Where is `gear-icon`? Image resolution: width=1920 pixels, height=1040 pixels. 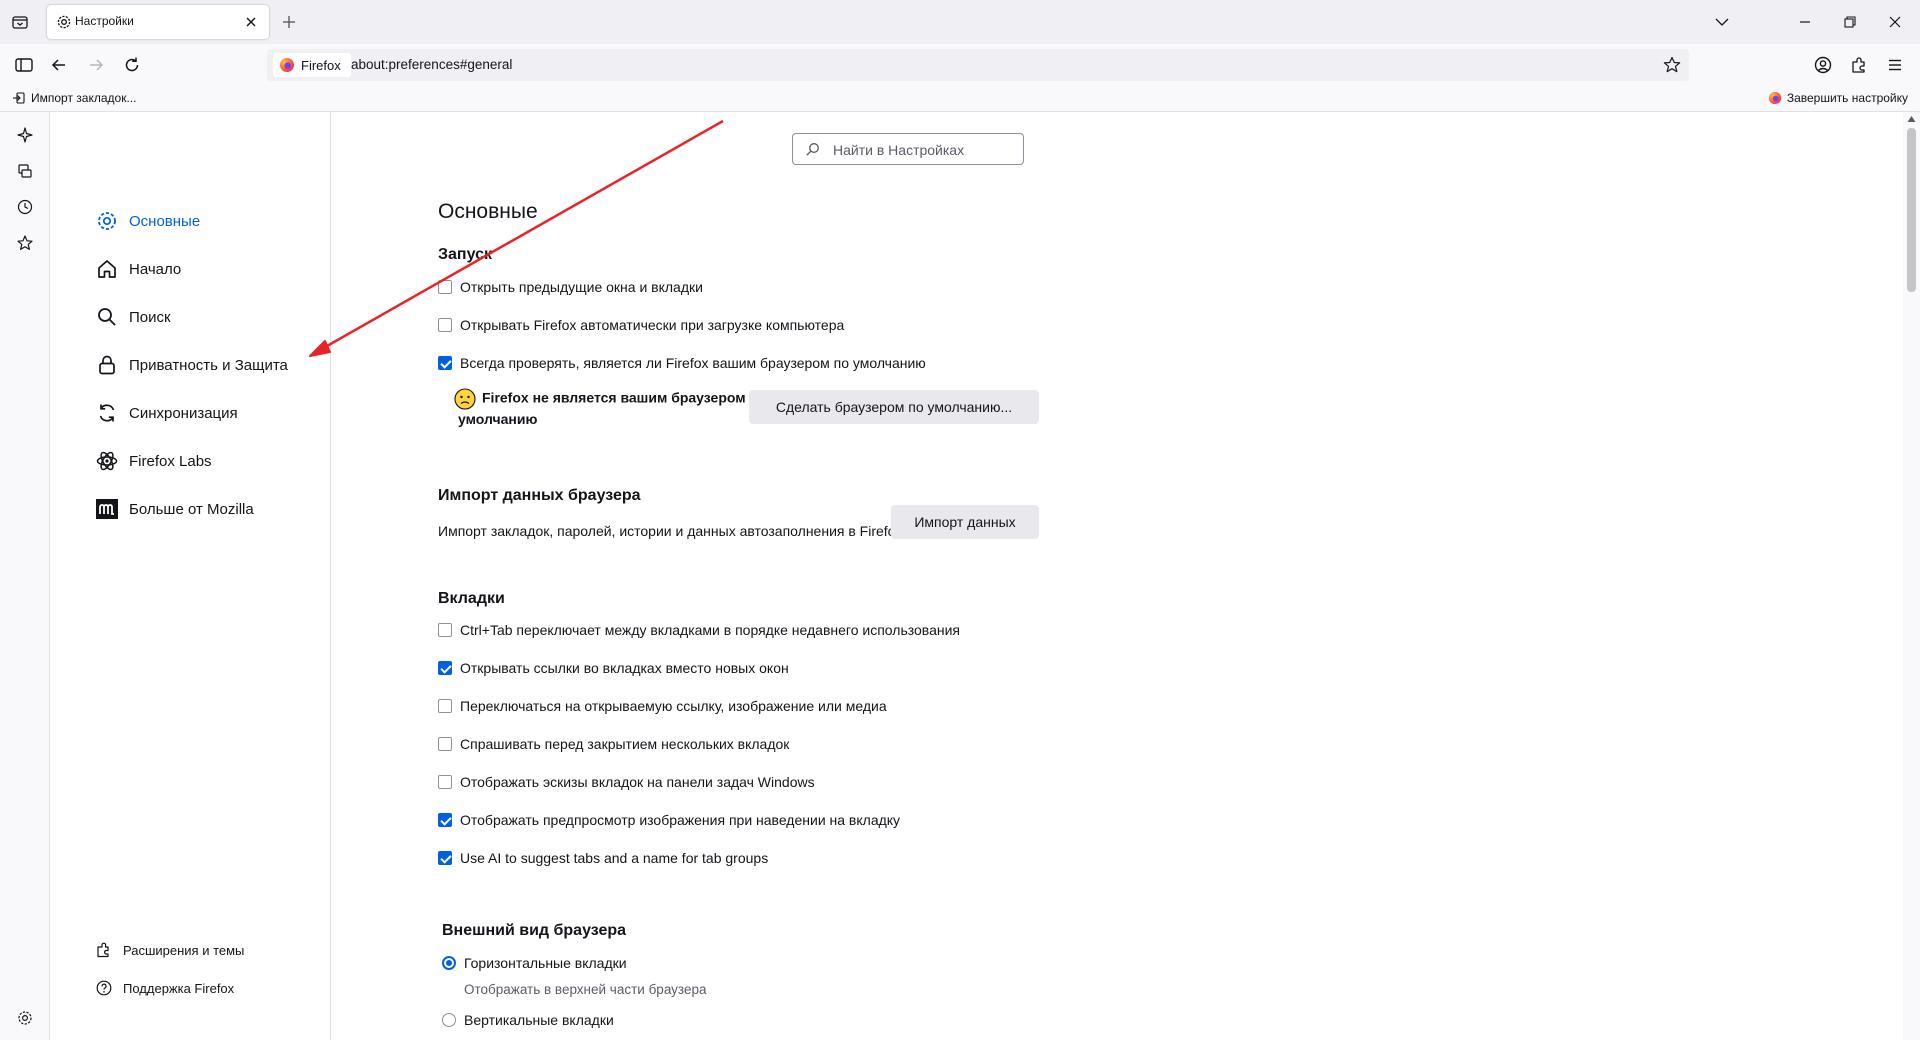 gear-icon is located at coordinates (107, 221).